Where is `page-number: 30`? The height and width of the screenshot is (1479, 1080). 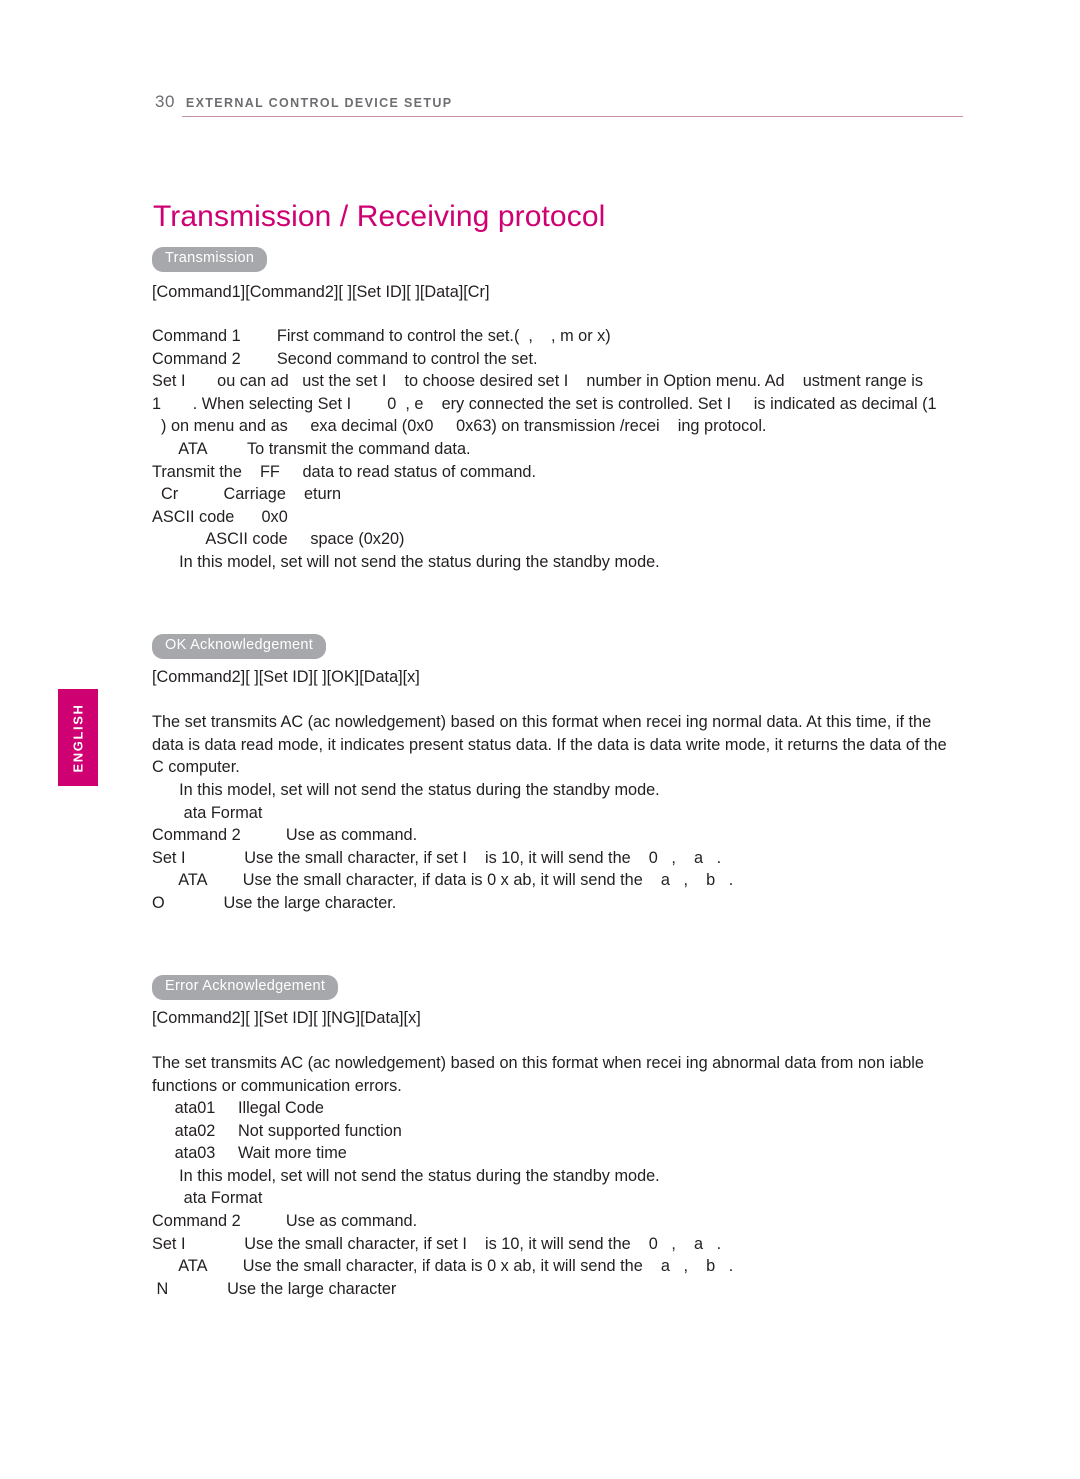 page-number: 30 is located at coordinates (165, 101).